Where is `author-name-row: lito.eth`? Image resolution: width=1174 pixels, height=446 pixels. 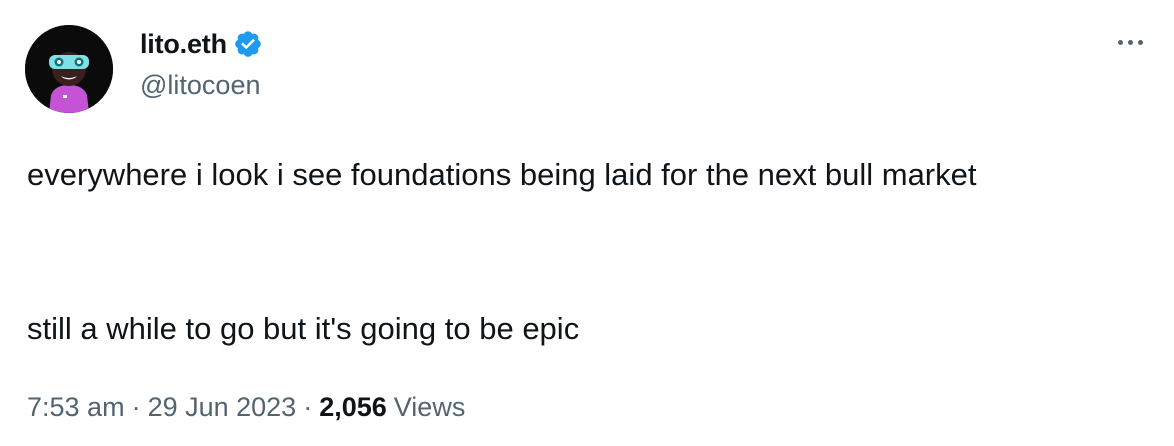 author-name-row: lito.eth is located at coordinates (201, 44).